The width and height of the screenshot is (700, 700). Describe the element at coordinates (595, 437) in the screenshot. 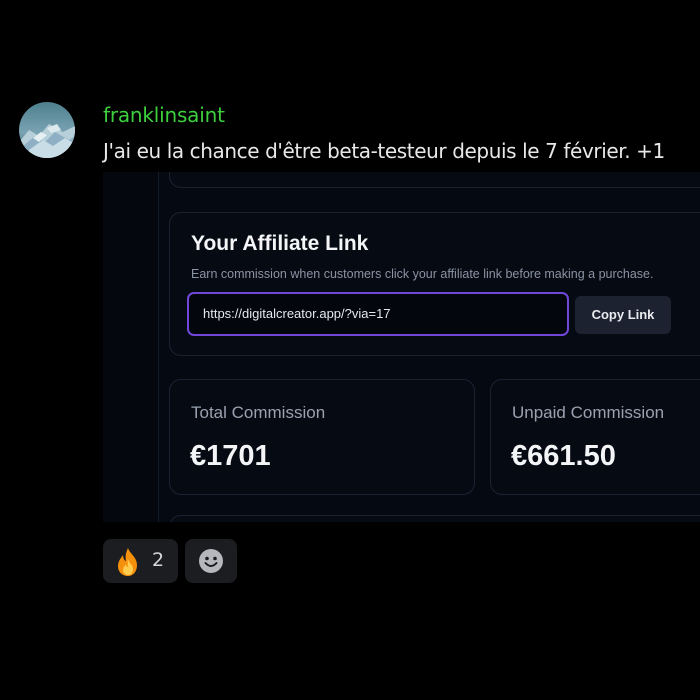

I see `unpaid-commission-card: Unpaid Commission €661.50` at that location.